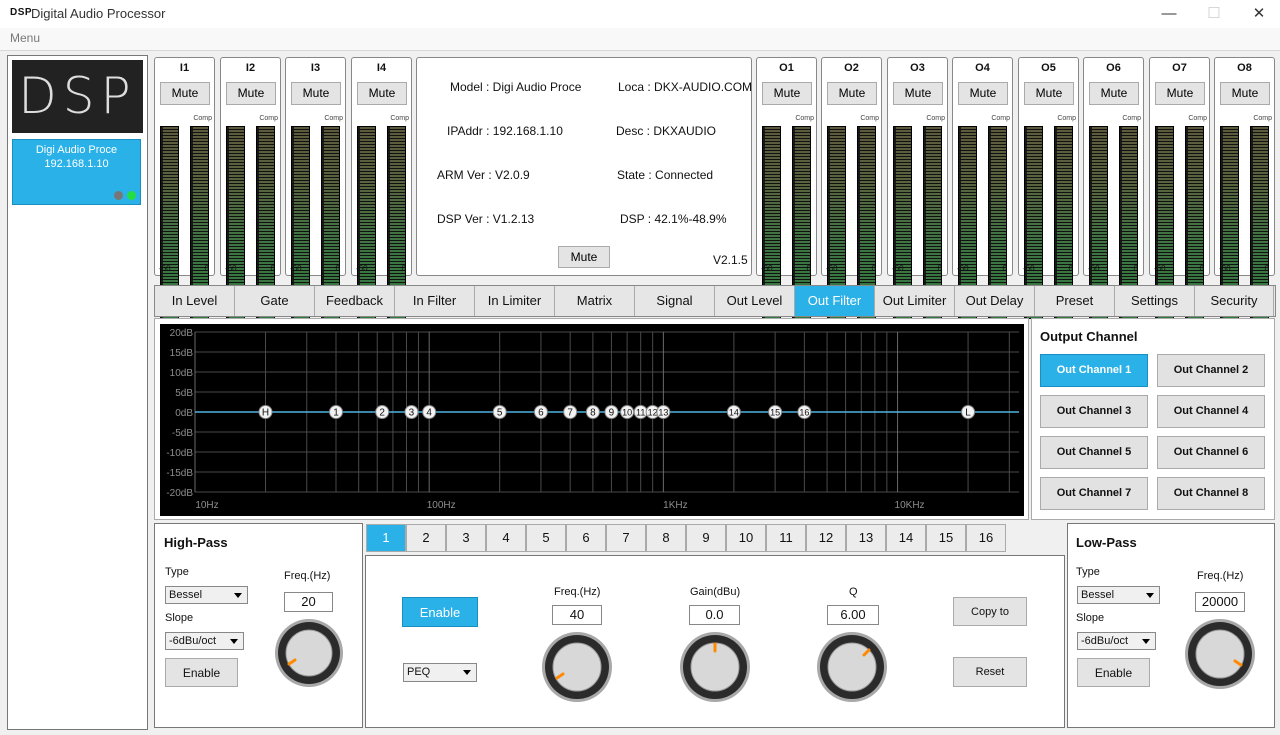  What do you see at coordinates (196, 542) in the screenshot?
I see `high-pass-title: High-Pass` at bounding box center [196, 542].